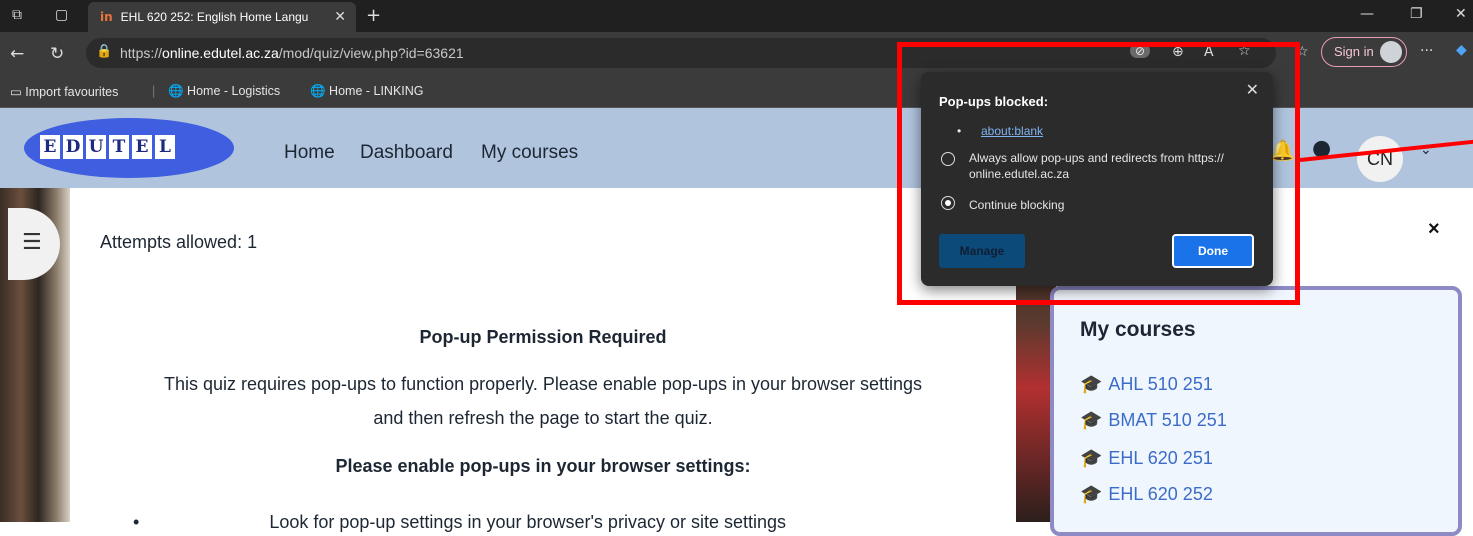 Image resolution: width=1473 pixels, height=536 pixels. Describe the element at coordinates (1146, 494) in the screenshot. I see `course-link: 🎓 EHL 620 252` at that location.